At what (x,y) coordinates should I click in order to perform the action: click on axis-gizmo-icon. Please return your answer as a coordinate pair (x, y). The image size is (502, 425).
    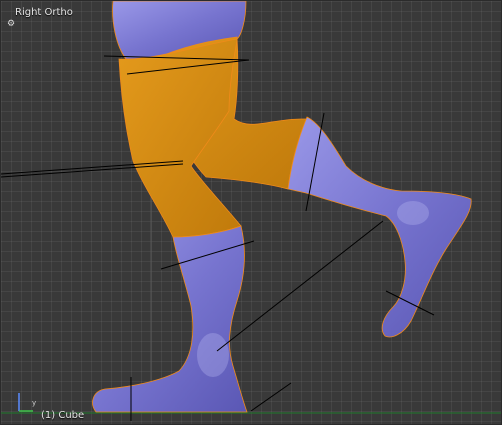
    Looking at the image, I should click on (25, 402).